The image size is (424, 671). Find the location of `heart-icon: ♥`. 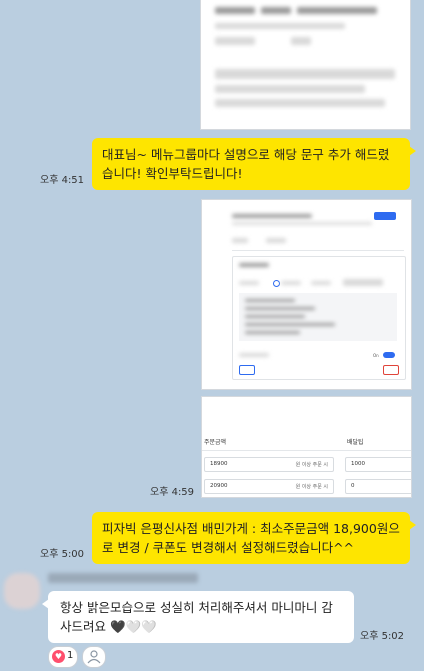

heart-icon: ♥ is located at coordinates (58, 656).